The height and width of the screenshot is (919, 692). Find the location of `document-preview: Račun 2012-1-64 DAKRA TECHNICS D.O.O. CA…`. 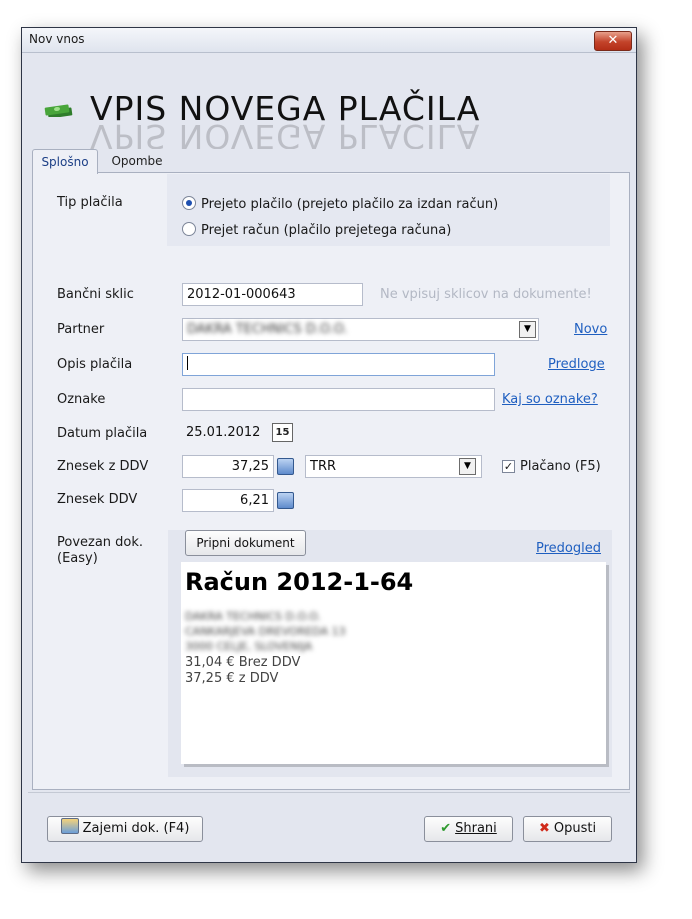

document-preview: Račun 2012-1-64 DAKRA TECHNICS D.O.O. CA… is located at coordinates (393, 663).